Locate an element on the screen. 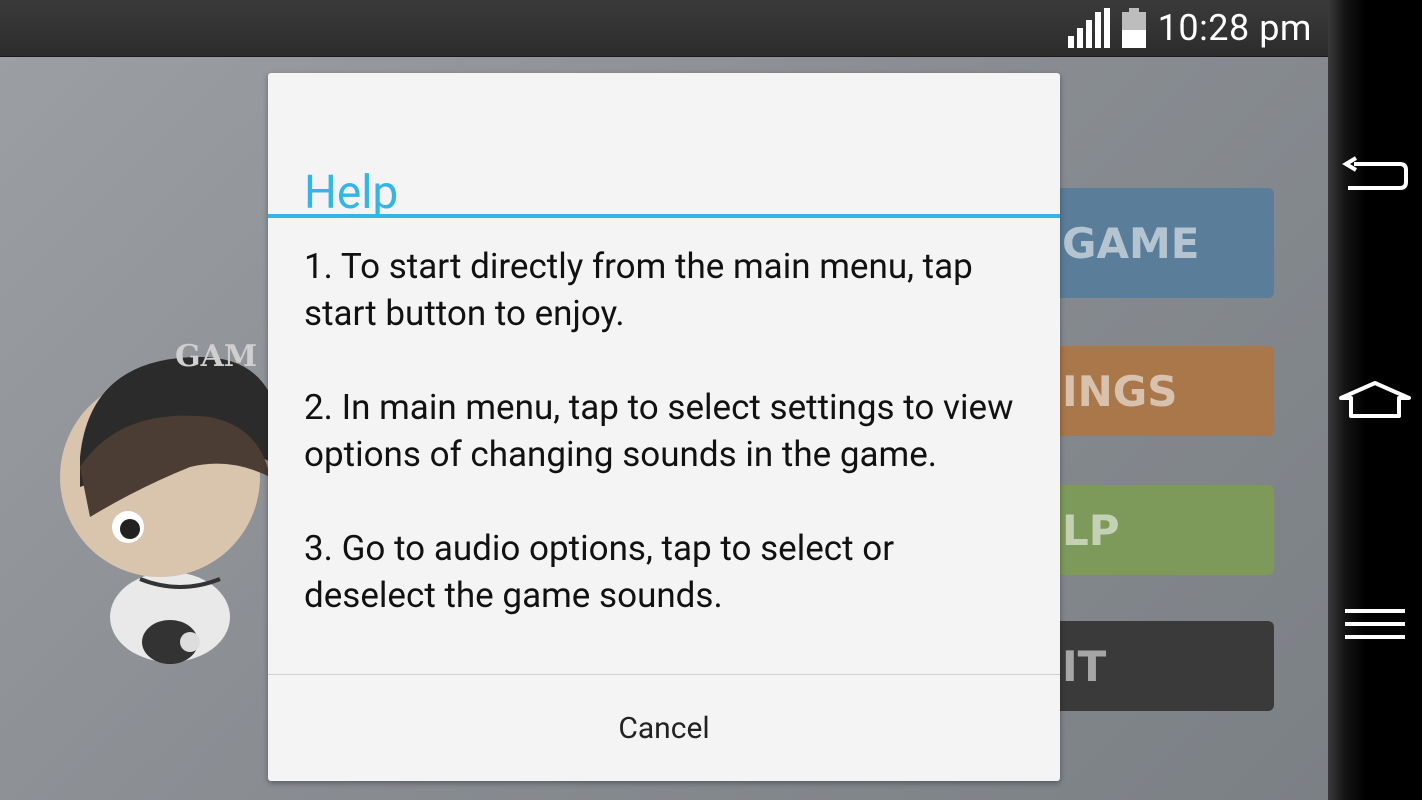  menu-button-label: LP is located at coordinates (1091, 530).